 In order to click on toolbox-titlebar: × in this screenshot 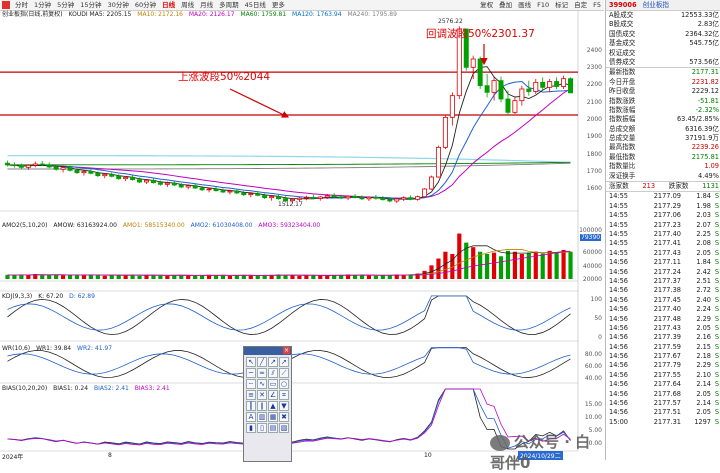, I will do `click(267, 351)`.